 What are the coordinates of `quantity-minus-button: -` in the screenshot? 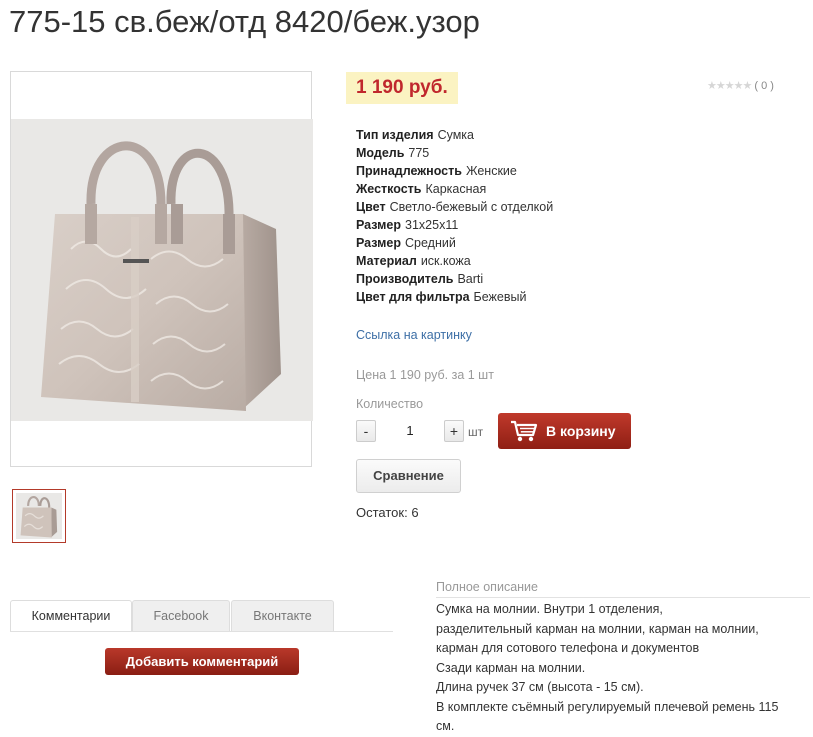 It's located at (366, 431).